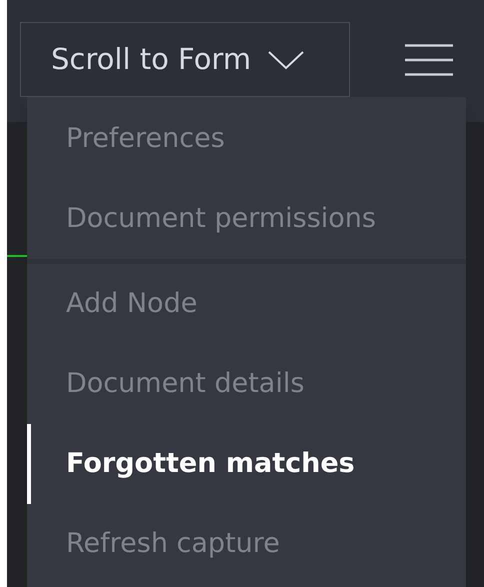 Image resolution: width=484 pixels, height=587 pixels. Describe the element at coordinates (246, 464) in the screenshot. I see `menu-item: Forgotten matches` at that location.